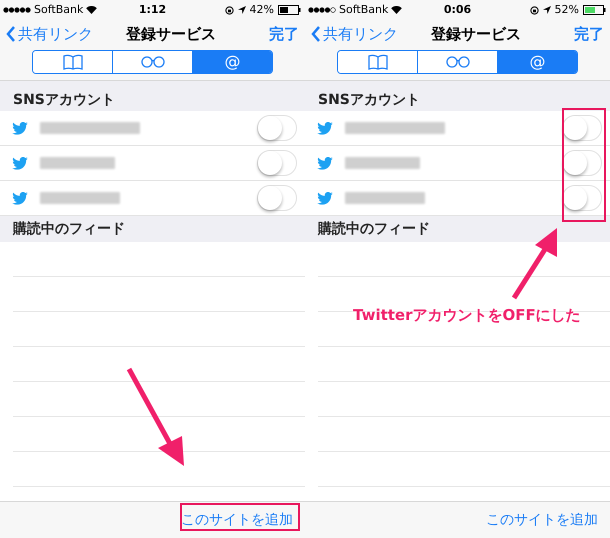 The image size is (610, 538). What do you see at coordinates (262, 10) in the screenshot?
I see `battery-percent: 42%` at bounding box center [262, 10].